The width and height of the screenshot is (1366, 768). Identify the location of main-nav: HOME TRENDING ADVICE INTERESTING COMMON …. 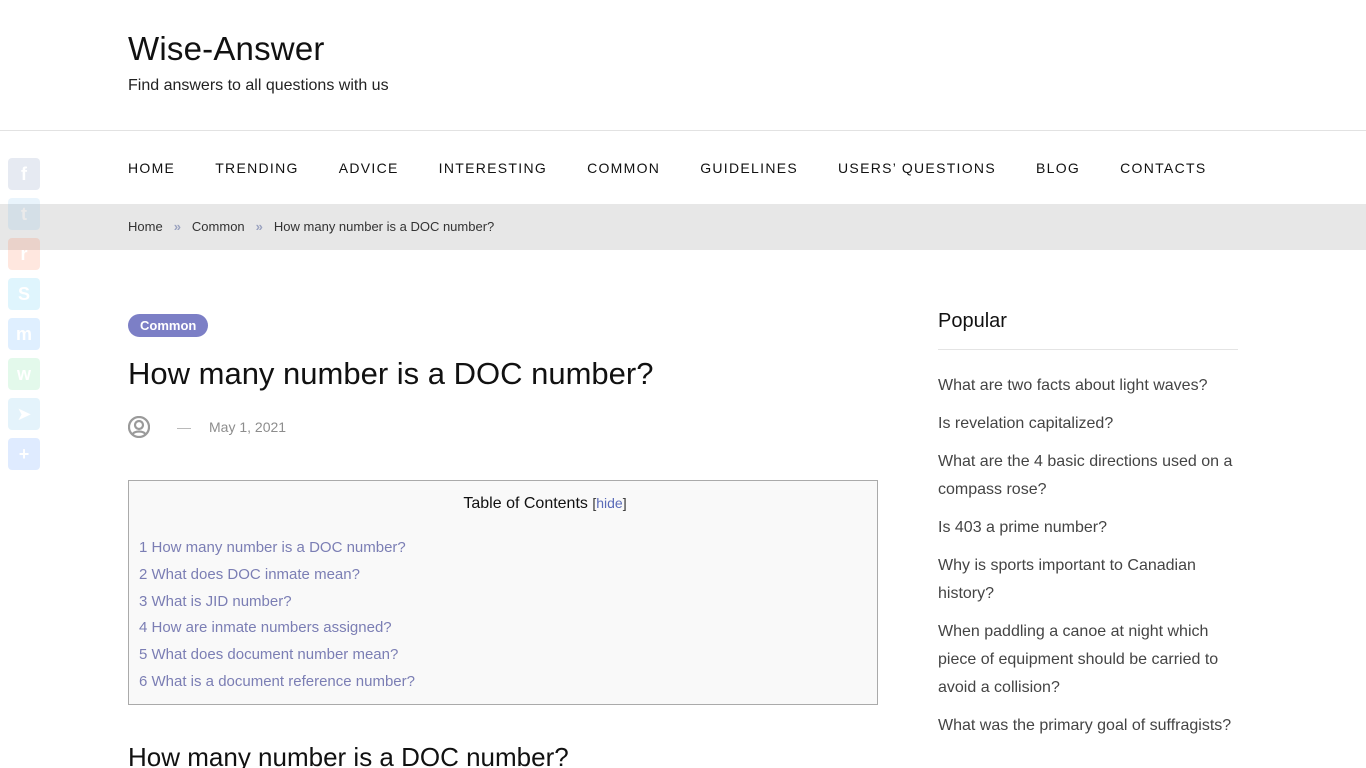
(687, 167).